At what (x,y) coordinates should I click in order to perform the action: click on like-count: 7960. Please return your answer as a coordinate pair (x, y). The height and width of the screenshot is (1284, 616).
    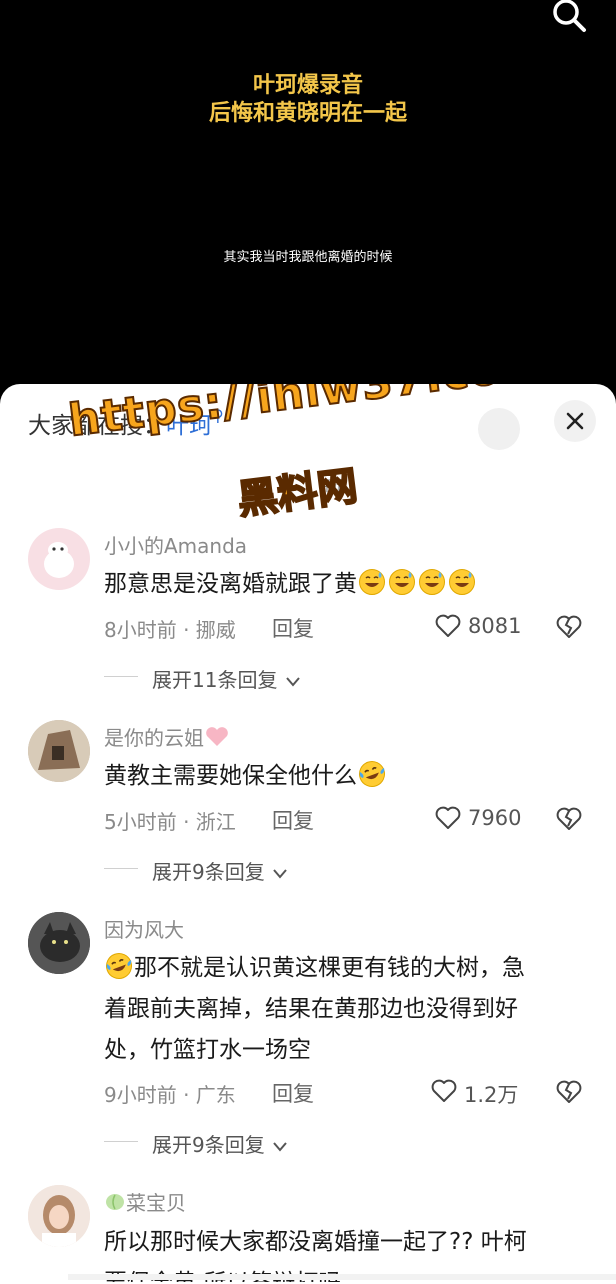
    Looking at the image, I should click on (495, 818).